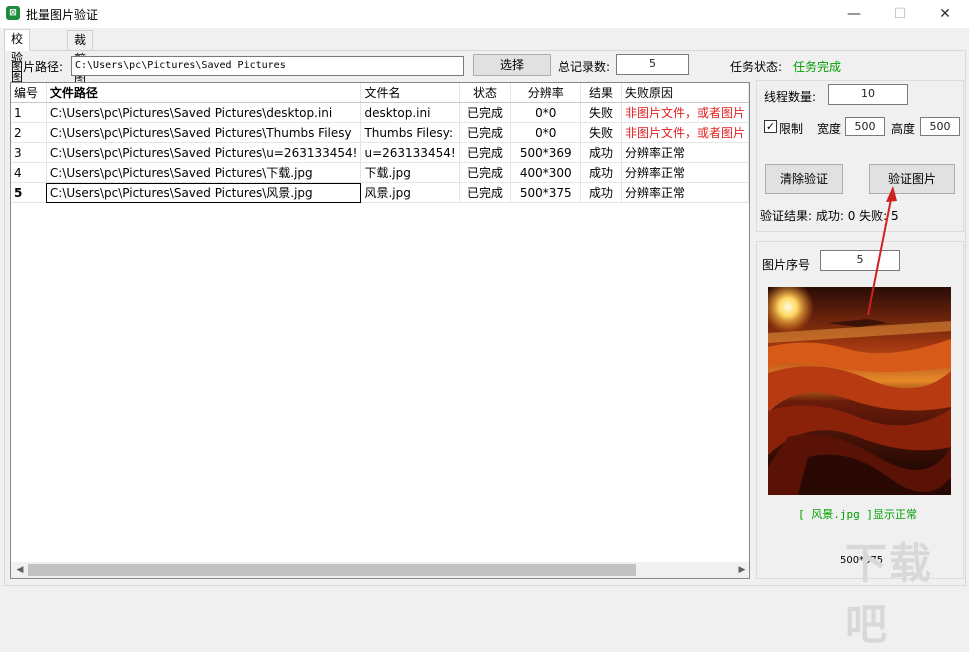 This screenshot has width=969, height=652. I want to click on tab-verify-images: 校验图片, so click(17, 66).